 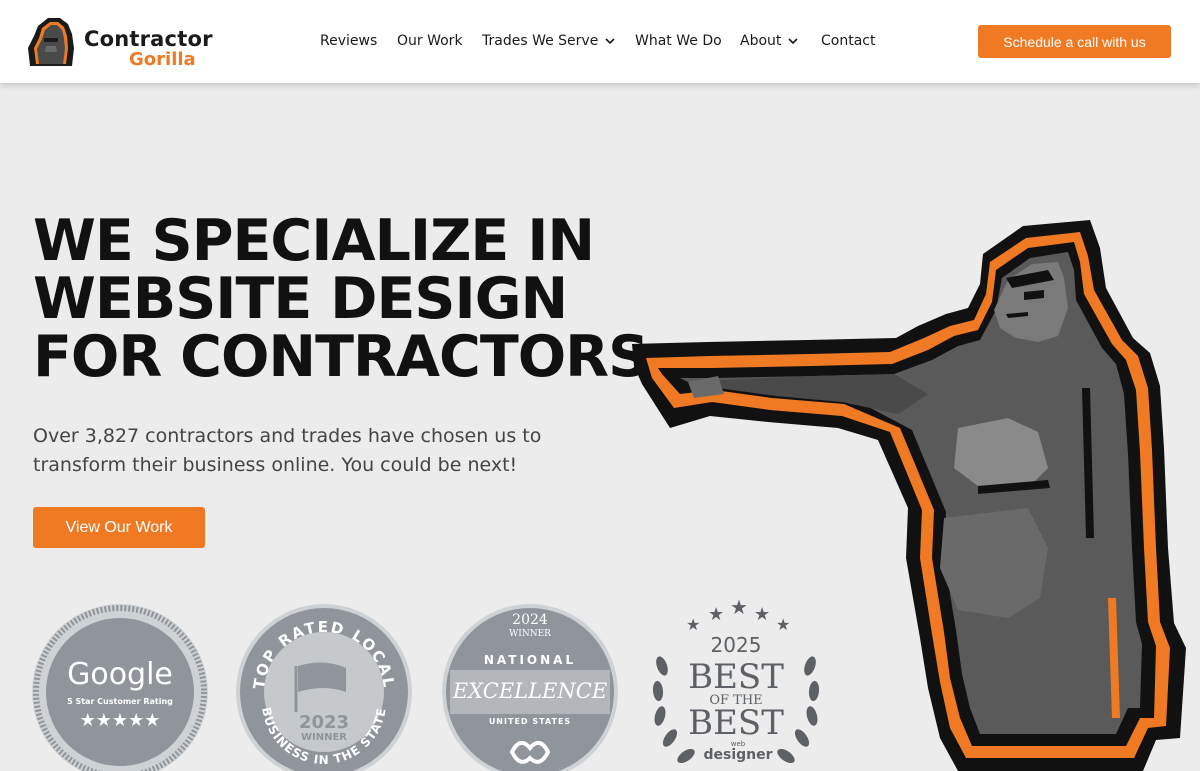 I want to click on google-badge-brand: Google, so click(x=120, y=674).